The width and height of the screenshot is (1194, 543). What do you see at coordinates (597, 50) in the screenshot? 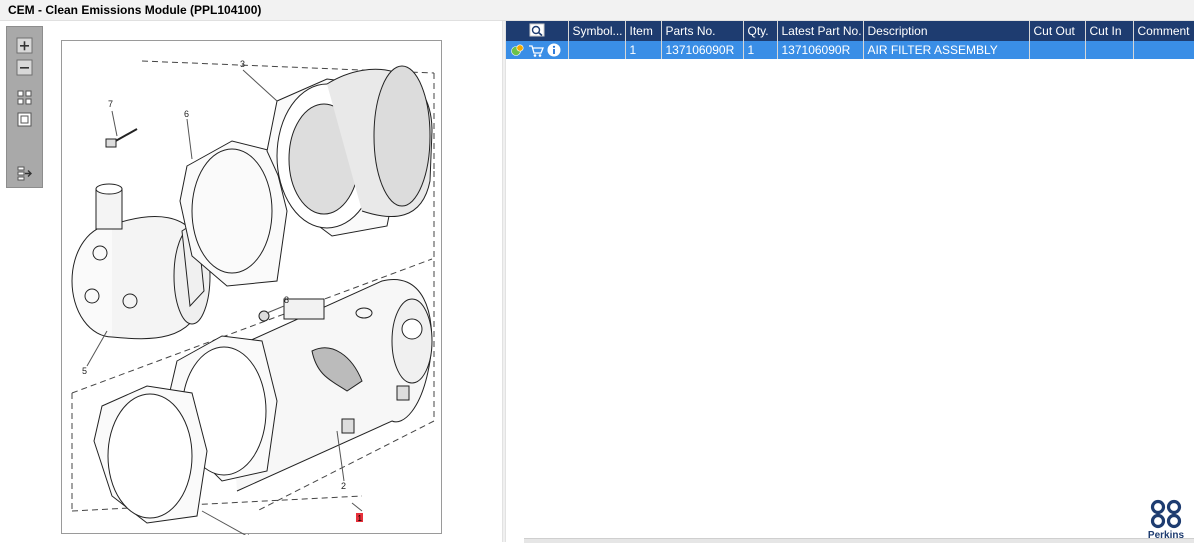
I see `cell-symbol` at bounding box center [597, 50].